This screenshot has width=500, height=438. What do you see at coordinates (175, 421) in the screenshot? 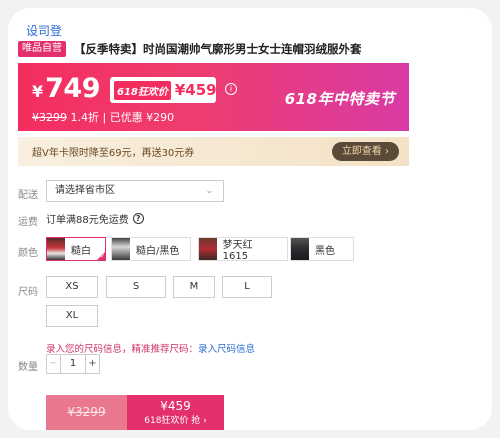
I see `buy-action-label: 618狂欢价 抢 ›` at bounding box center [175, 421].